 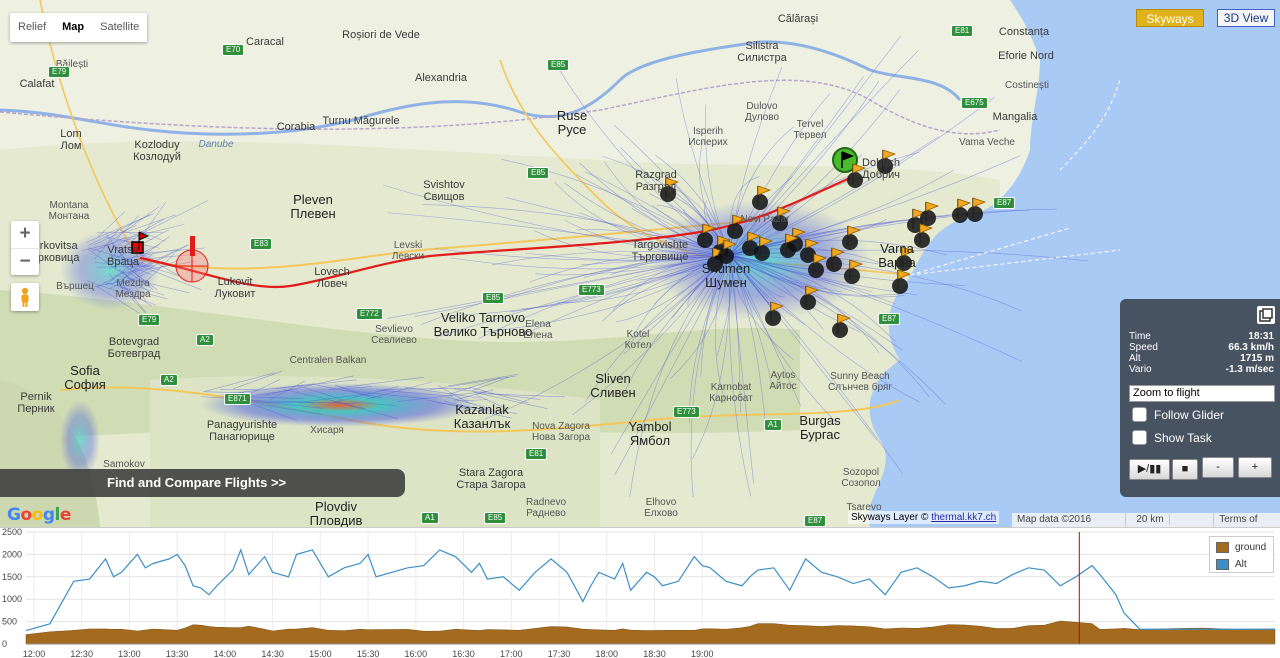 I want to click on y-tick-label: 2500, so click(x=12, y=532).